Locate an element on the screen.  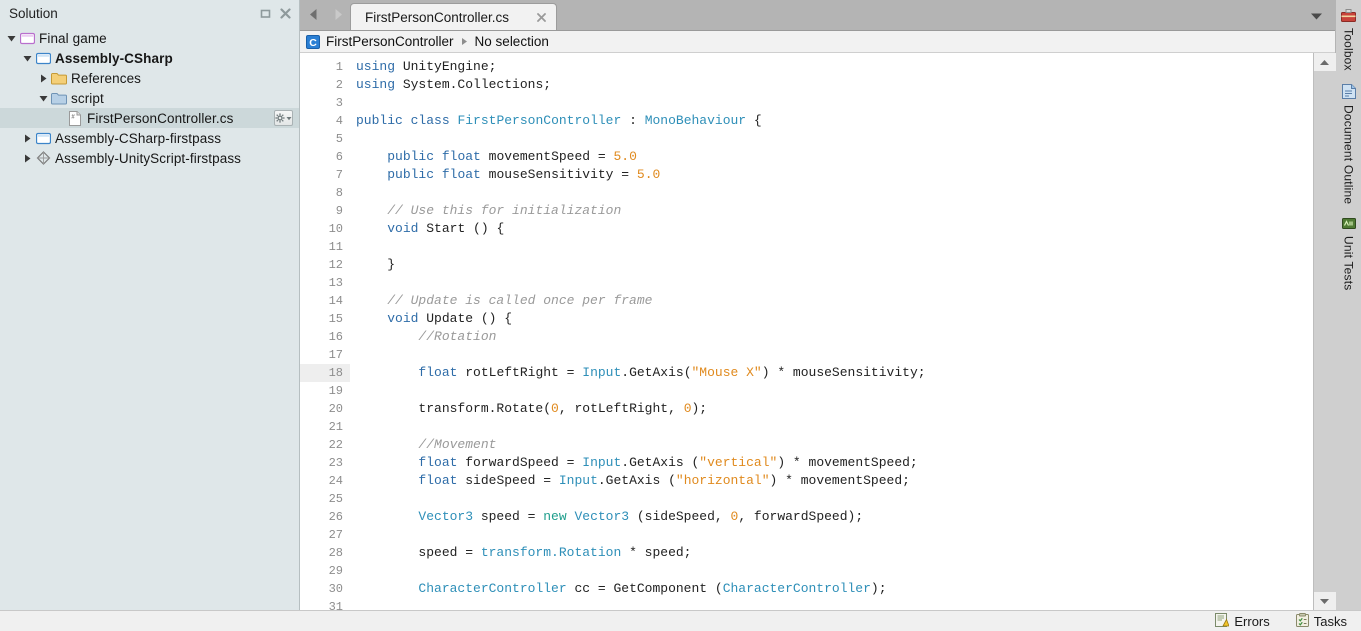
code-line: //Rotation is located at coordinates (834, 337).